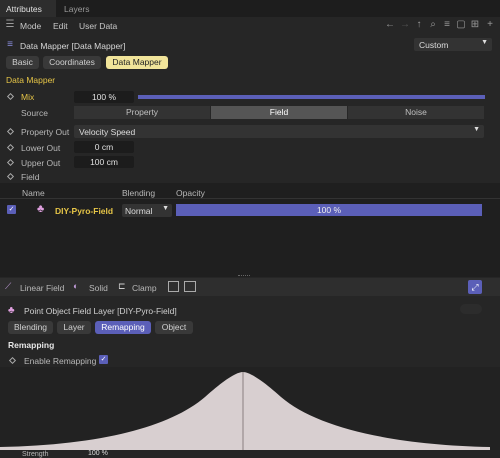  Describe the element at coordinates (73, 46) in the screenshot. I see `object-title: Data Mapper [Data Mapper]` at that location.